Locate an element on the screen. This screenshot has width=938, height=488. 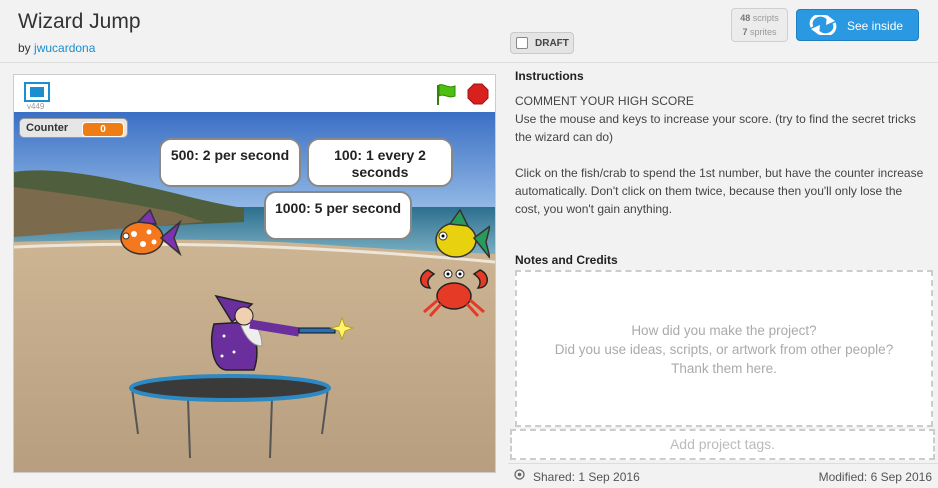
speech-bubble-500: 500: 2 per second is located at coordinates (230, 162).